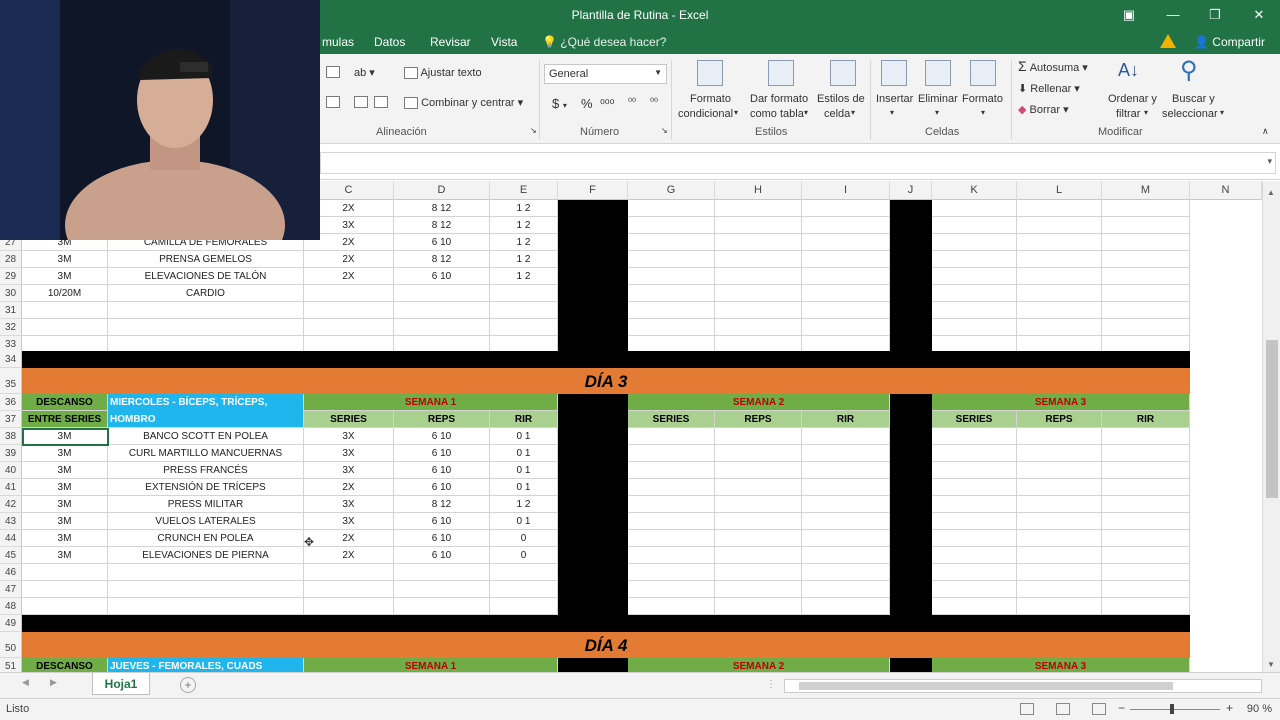 The width and height of the screenshot is (1280, 720). What do you see at coordinates (11, 359) in the screenshot?
I see `row-header-34: 34` at bounding box center [11, 359].